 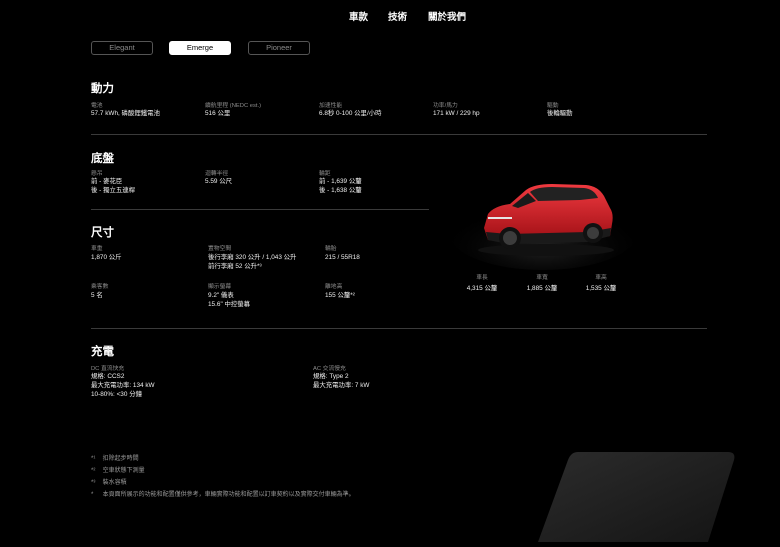 What do you see at coordinates (114, 483) in the screenshot?
I see `footnote-text: 裝水容積` at bounding box center [114, 483].